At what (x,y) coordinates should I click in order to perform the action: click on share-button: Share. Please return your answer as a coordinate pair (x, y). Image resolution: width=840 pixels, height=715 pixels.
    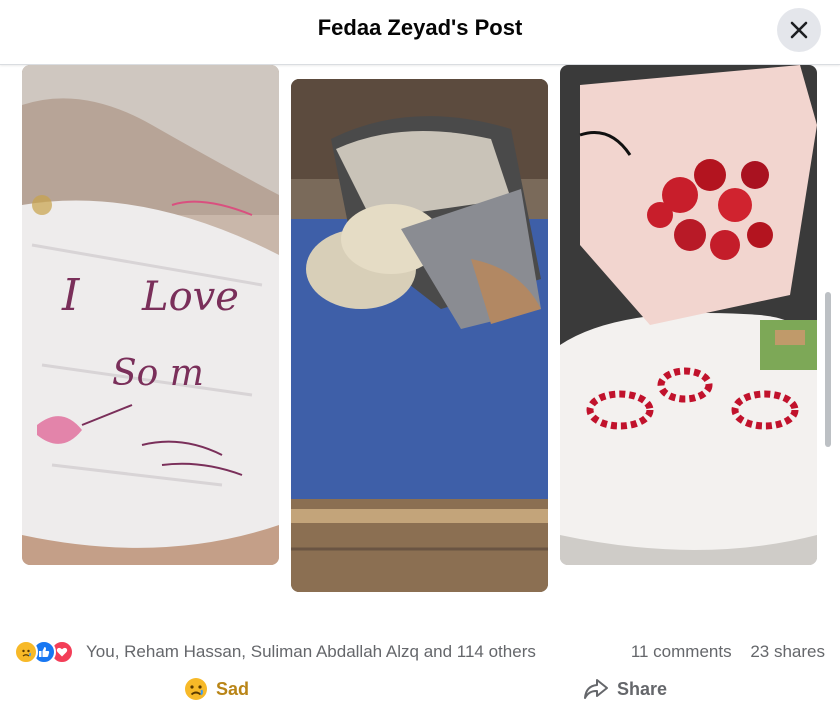
    Looking at the image, I should click on (625, 689).